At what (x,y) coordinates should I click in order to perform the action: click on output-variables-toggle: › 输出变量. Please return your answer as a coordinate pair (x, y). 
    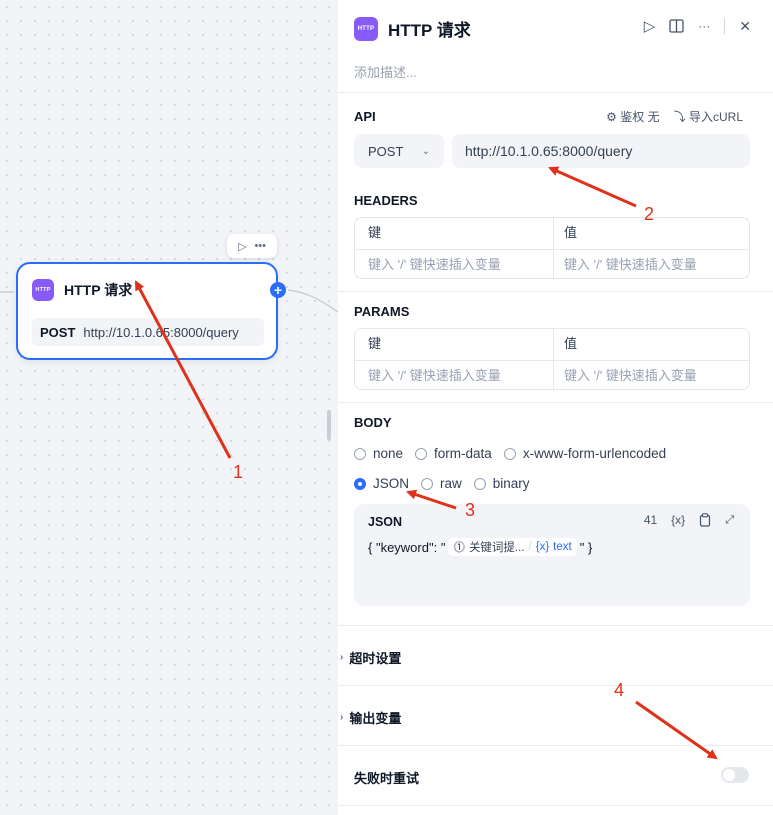
    Looking at the image, I should click on (369, 717).